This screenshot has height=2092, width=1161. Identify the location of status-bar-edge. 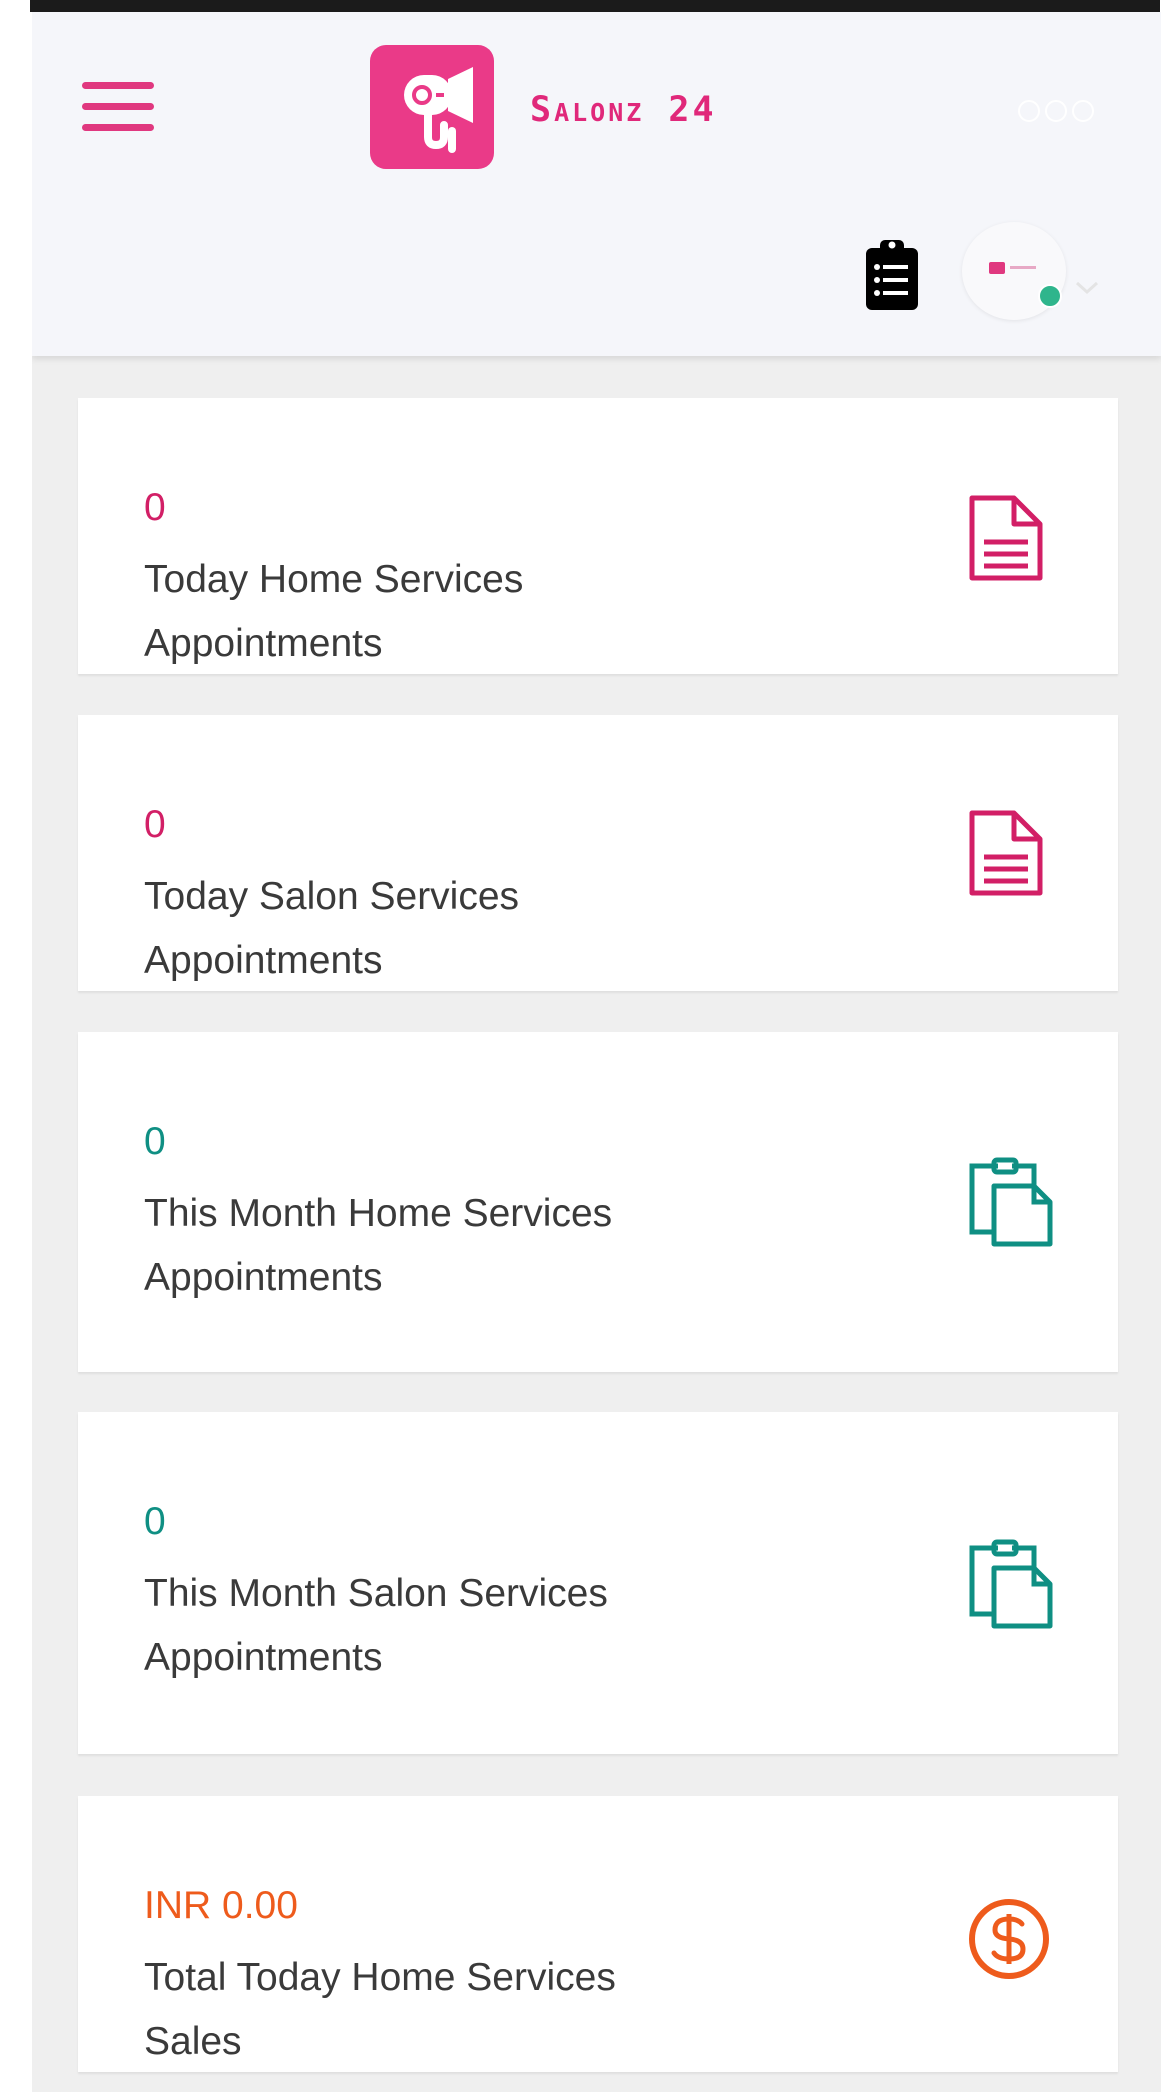
(595, 6).